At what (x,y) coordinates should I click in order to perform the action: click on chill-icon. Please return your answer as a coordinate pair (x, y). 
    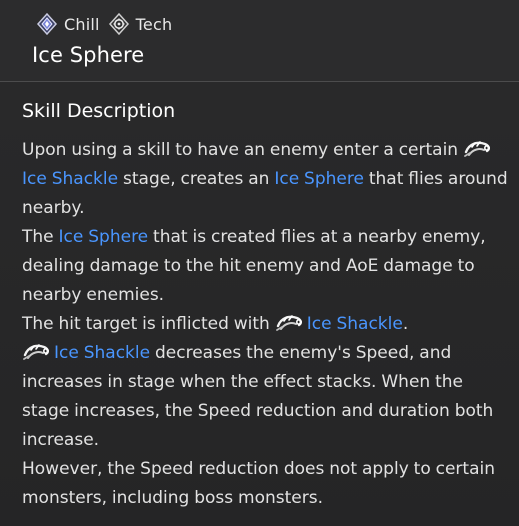
    Looking at the image, I should click on (47, 24).